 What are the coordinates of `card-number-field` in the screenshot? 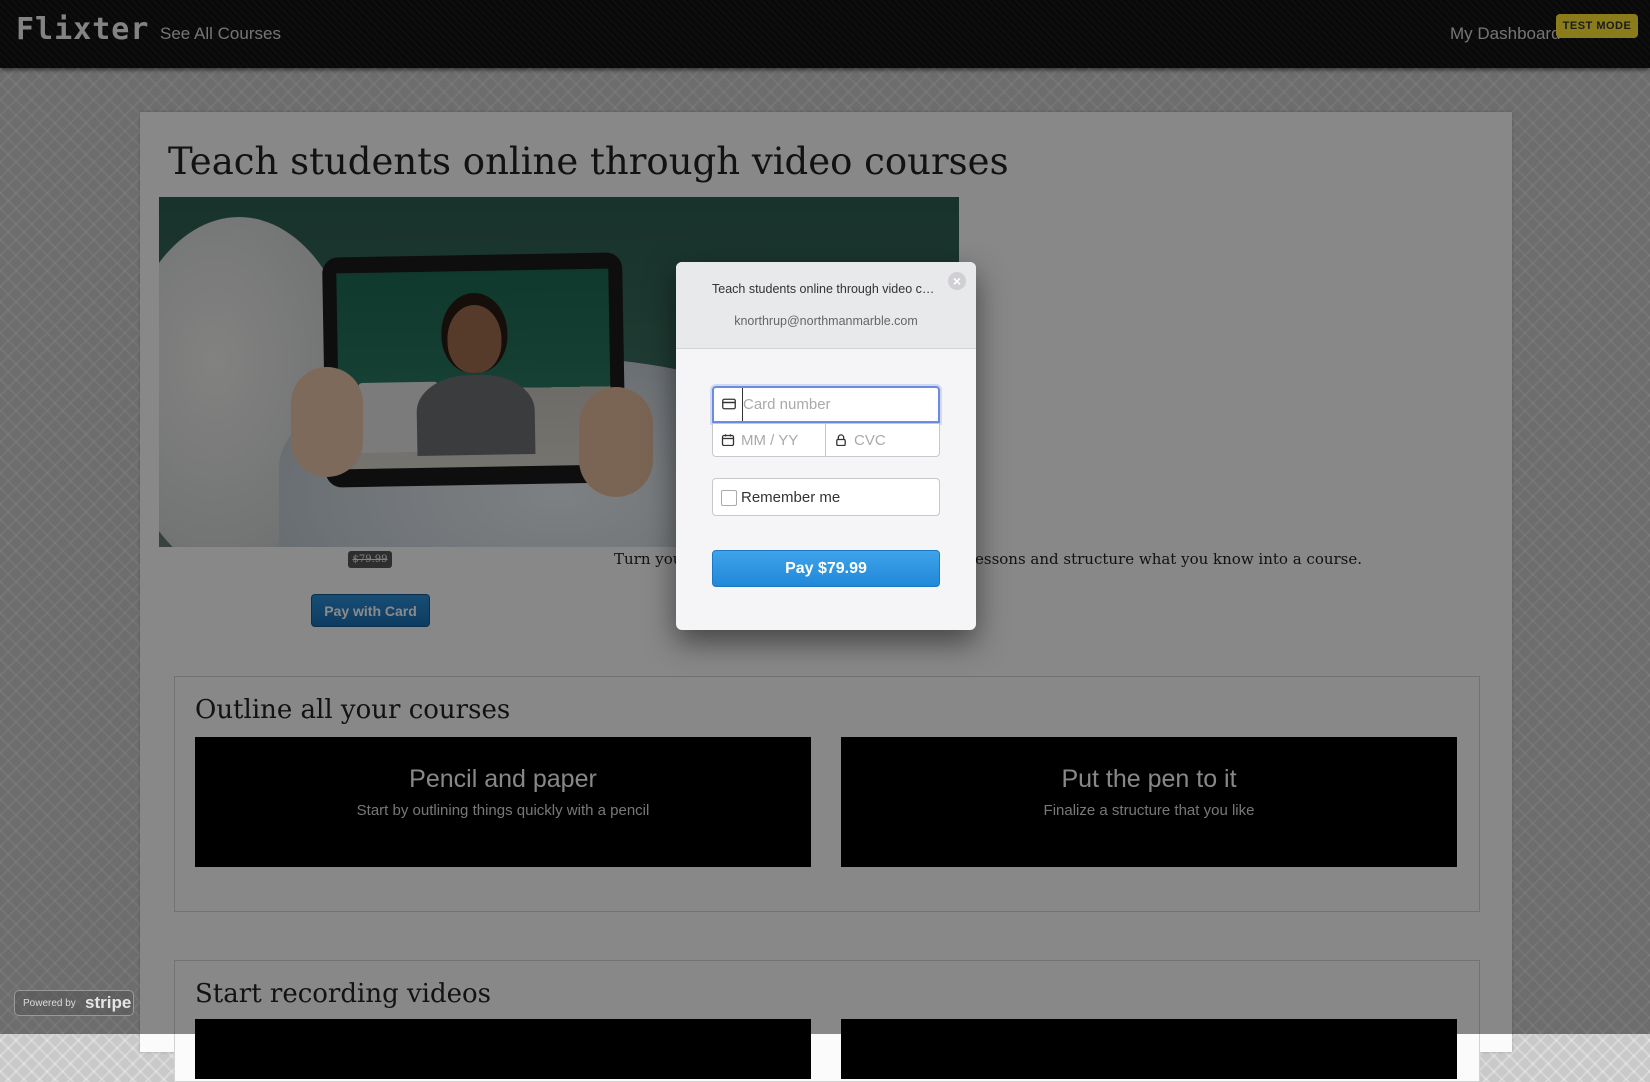 It's located at (826, 404).